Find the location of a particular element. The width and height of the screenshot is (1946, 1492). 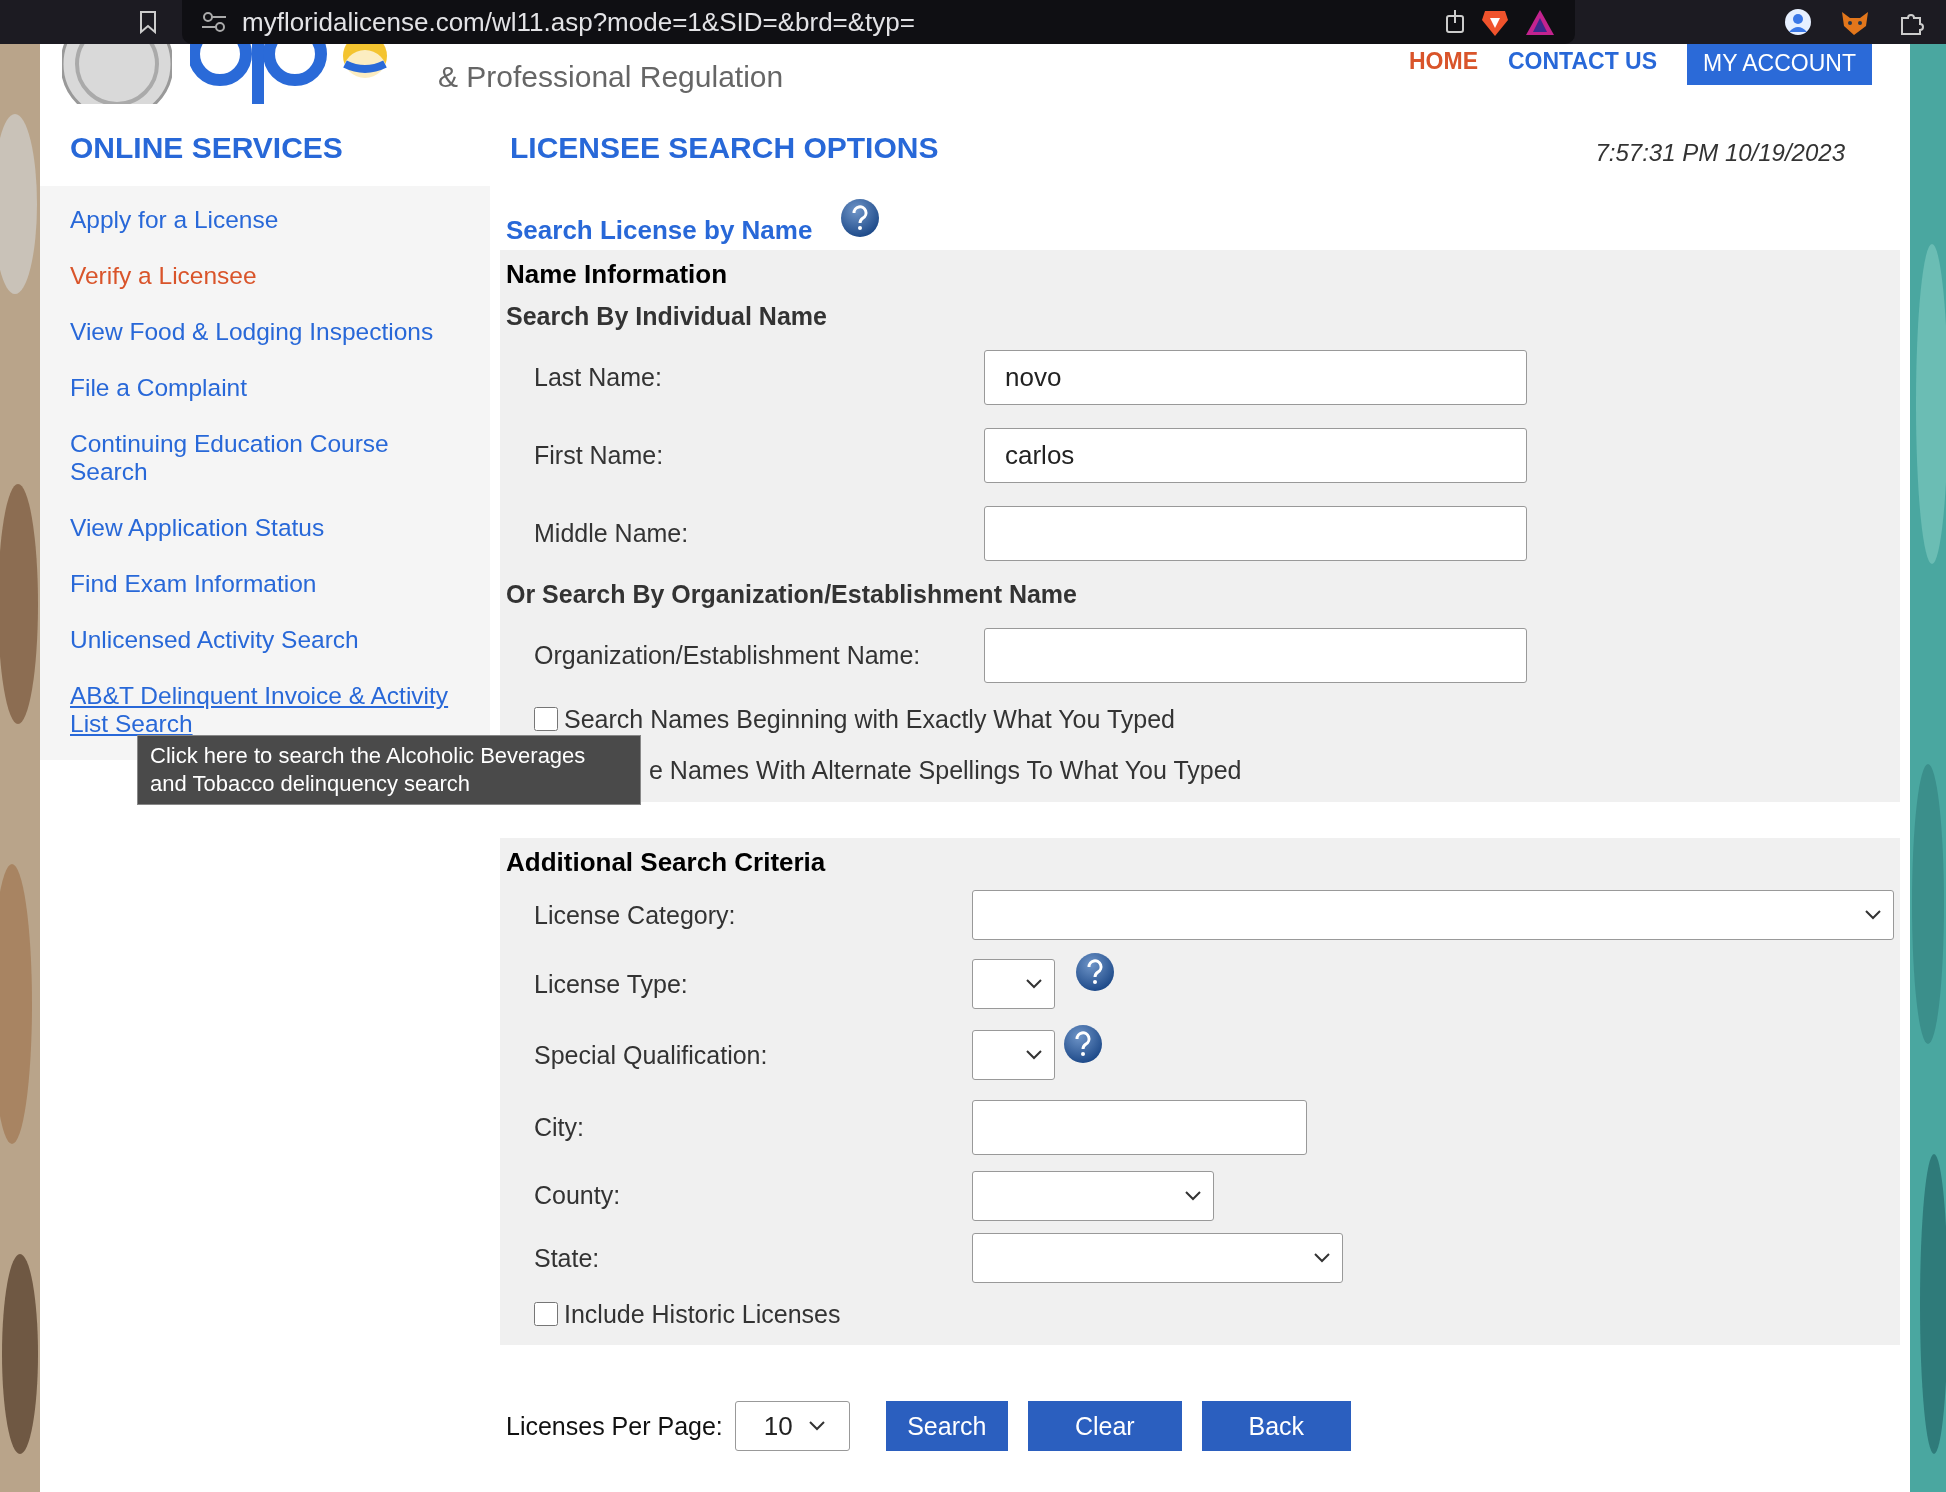

field-label: Middle Name: is located at coordinates (611, 533).